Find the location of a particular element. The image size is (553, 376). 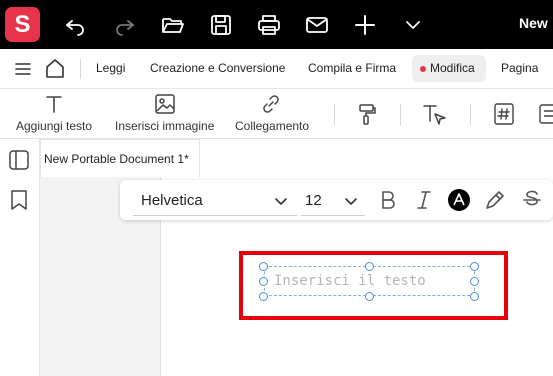

font-size-value: 12 is located at coordinates (313, 200).